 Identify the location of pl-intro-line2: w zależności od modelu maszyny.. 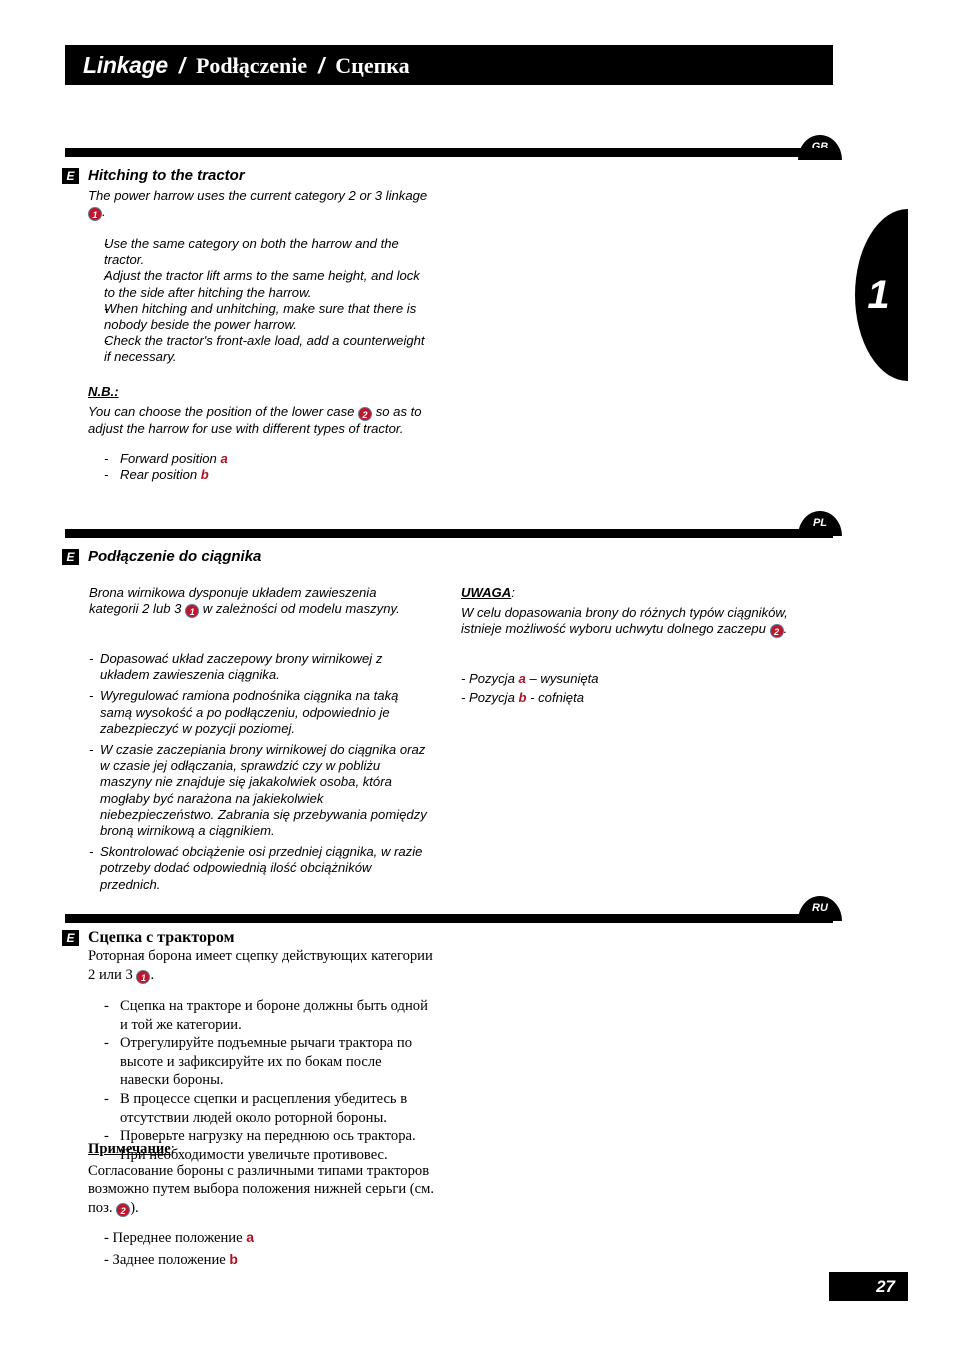
(301, 609).